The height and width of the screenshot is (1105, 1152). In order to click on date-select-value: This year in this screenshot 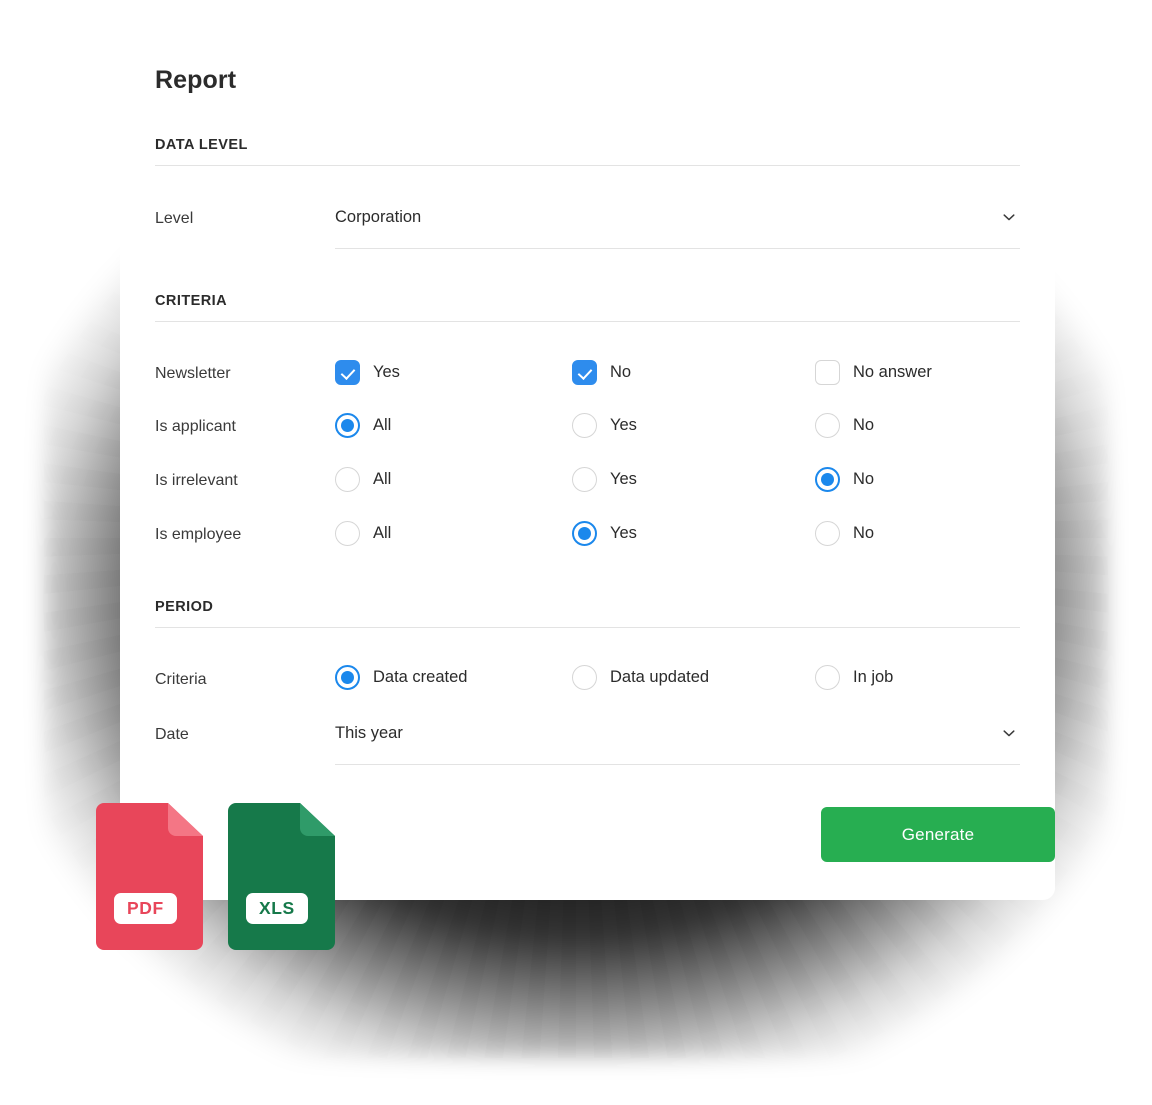, I will do `click(369, 733)`.